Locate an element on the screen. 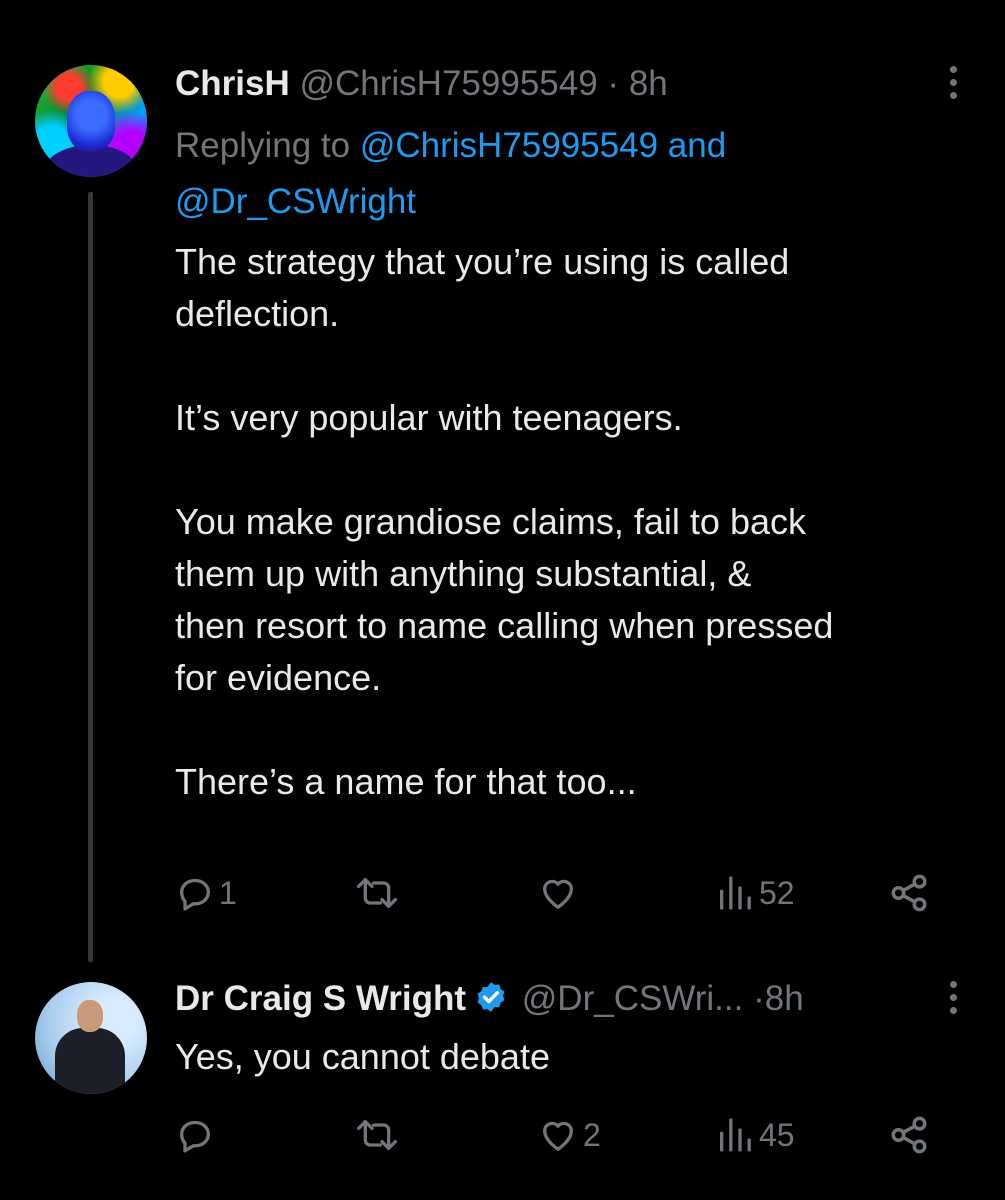 This screenshot has height=1200, width=1005. view-count: 45 is located at coordinates (777, 1134).